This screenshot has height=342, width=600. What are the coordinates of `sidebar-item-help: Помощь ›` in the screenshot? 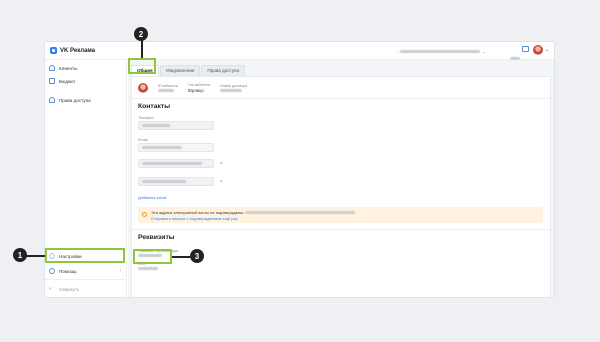 It's located at (87, 271).